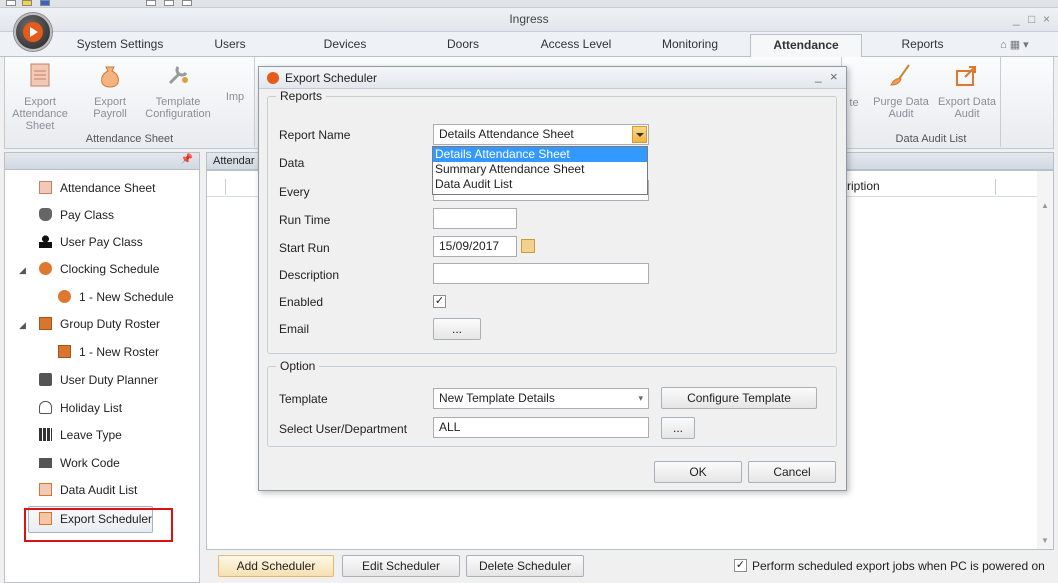  Describe the element at coordinates (45, 324) in the screenshot. I see `roster-icon` at that location.